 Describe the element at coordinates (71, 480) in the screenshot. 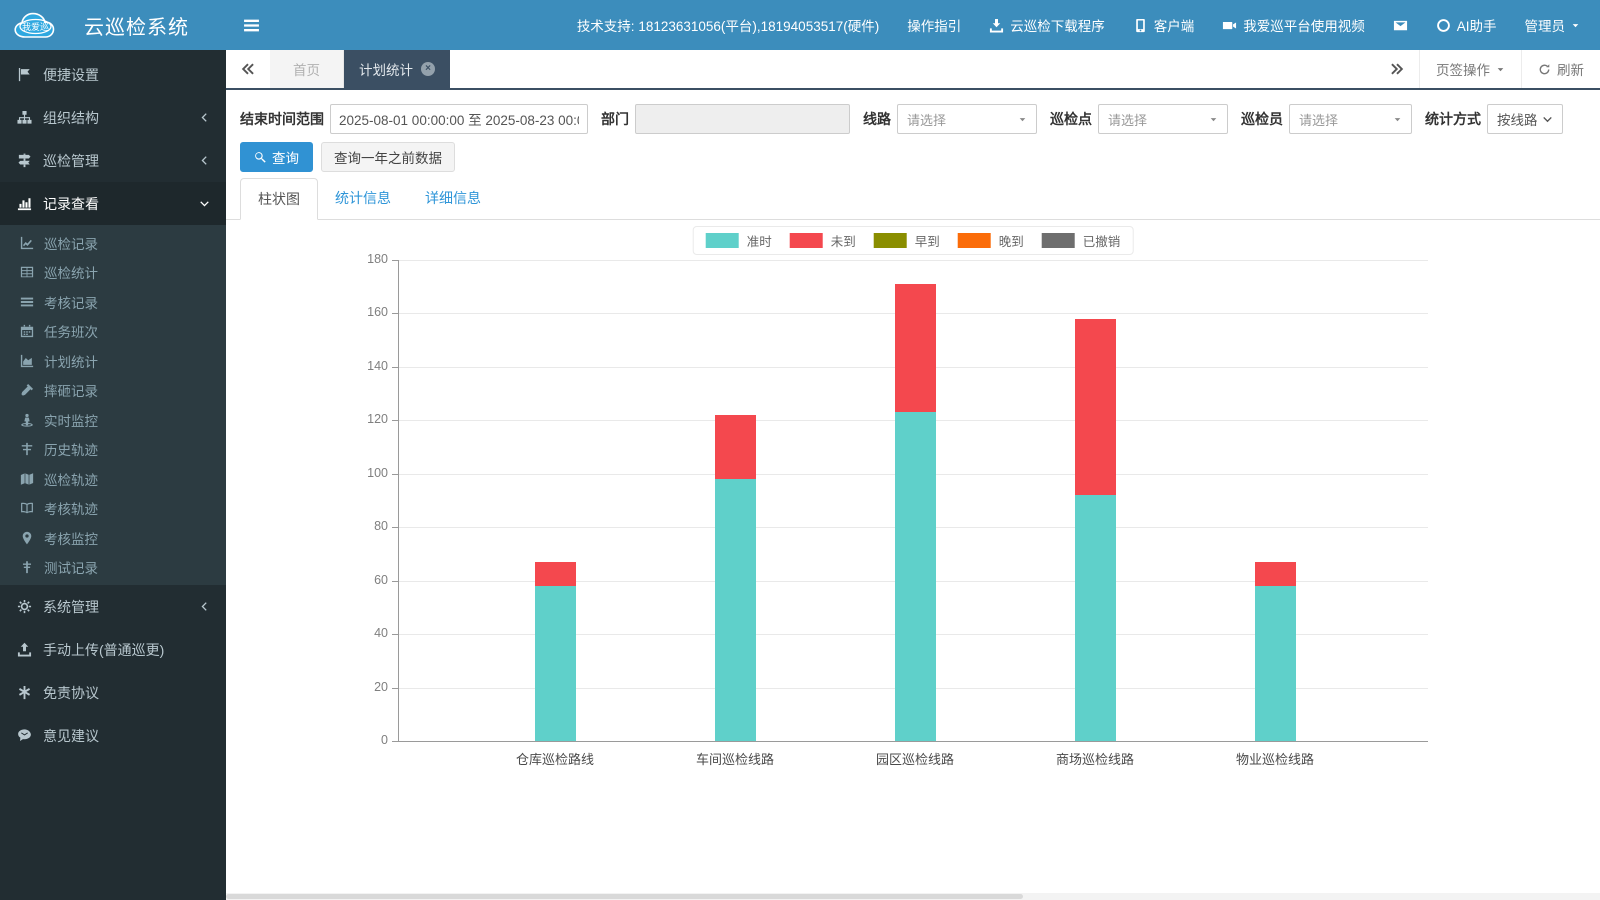

I see `sidebar-subitem-label: 巡检轨迹` at that location.